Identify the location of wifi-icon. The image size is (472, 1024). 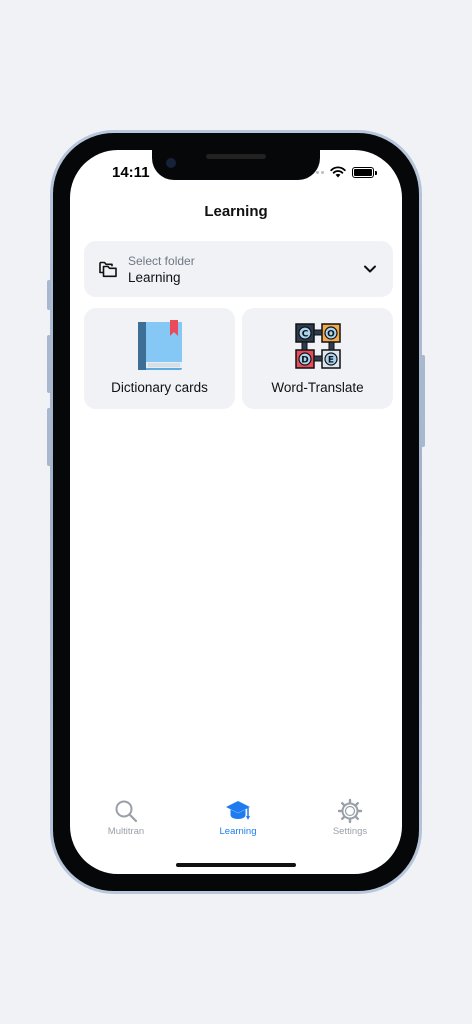
(338, 172).